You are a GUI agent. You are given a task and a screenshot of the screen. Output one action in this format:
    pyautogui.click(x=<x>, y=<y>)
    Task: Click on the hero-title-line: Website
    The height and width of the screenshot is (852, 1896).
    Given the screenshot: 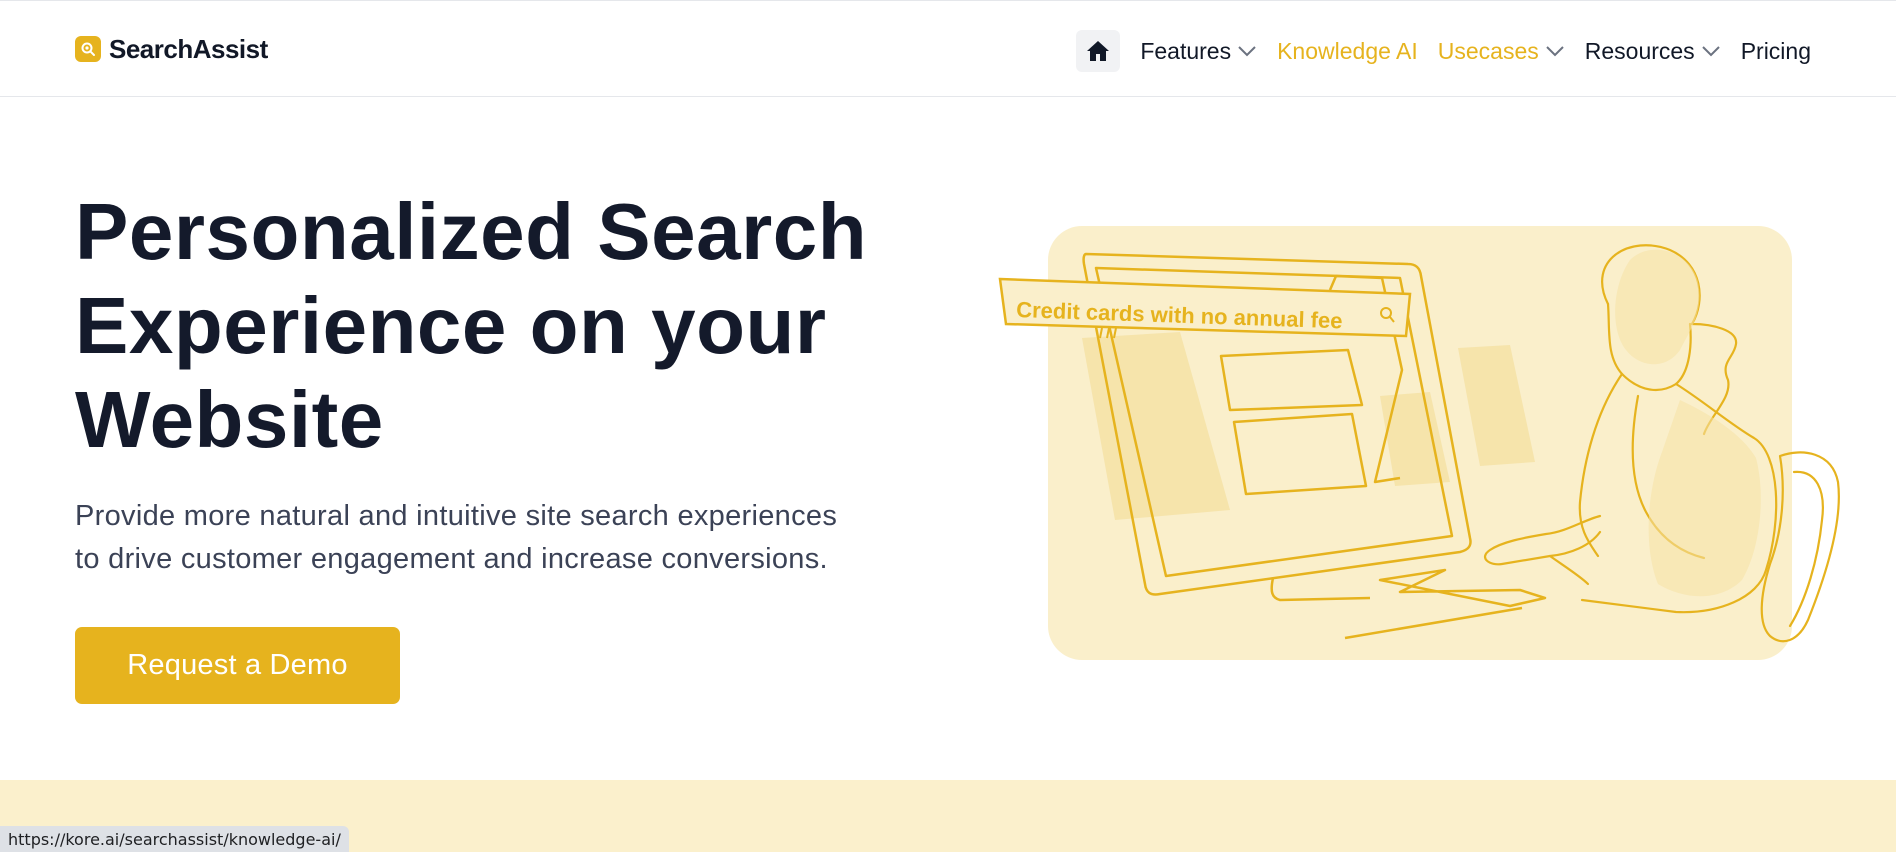 What is the action you would take?
    pyautogui.click(x=229, y=419)
    